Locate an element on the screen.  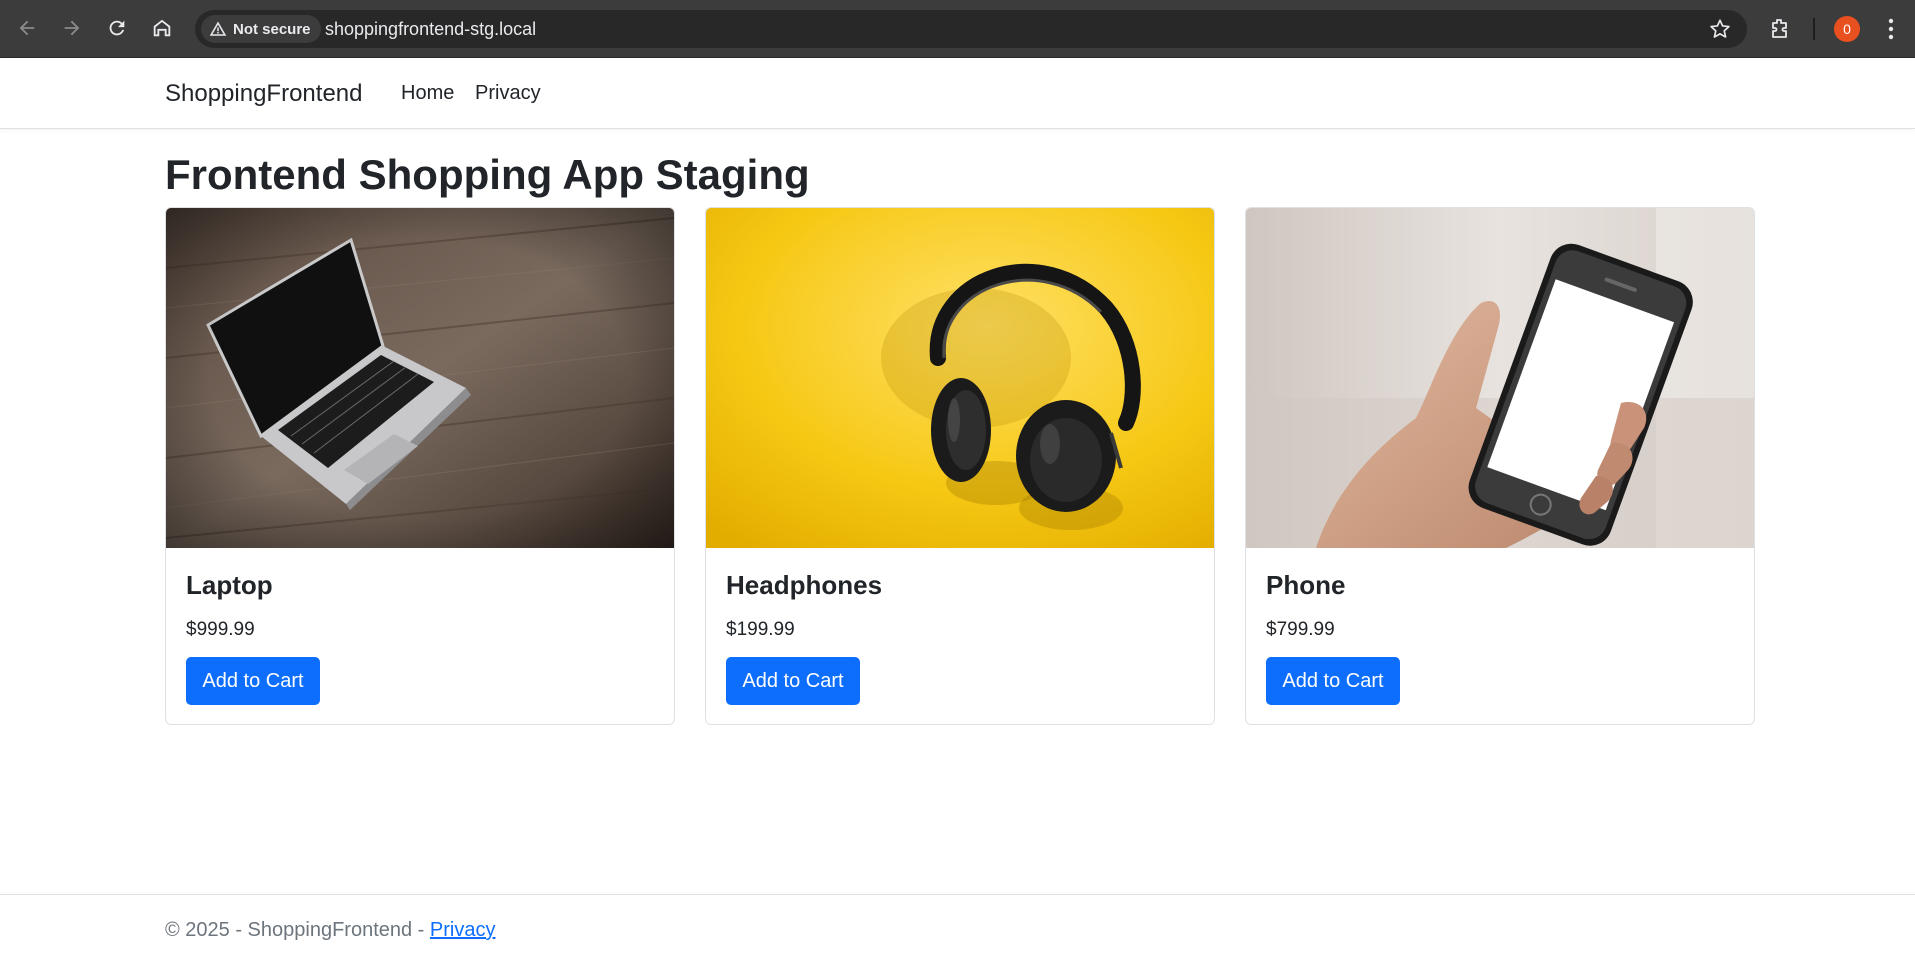
phone-image is located at coordinates (1500, 378).